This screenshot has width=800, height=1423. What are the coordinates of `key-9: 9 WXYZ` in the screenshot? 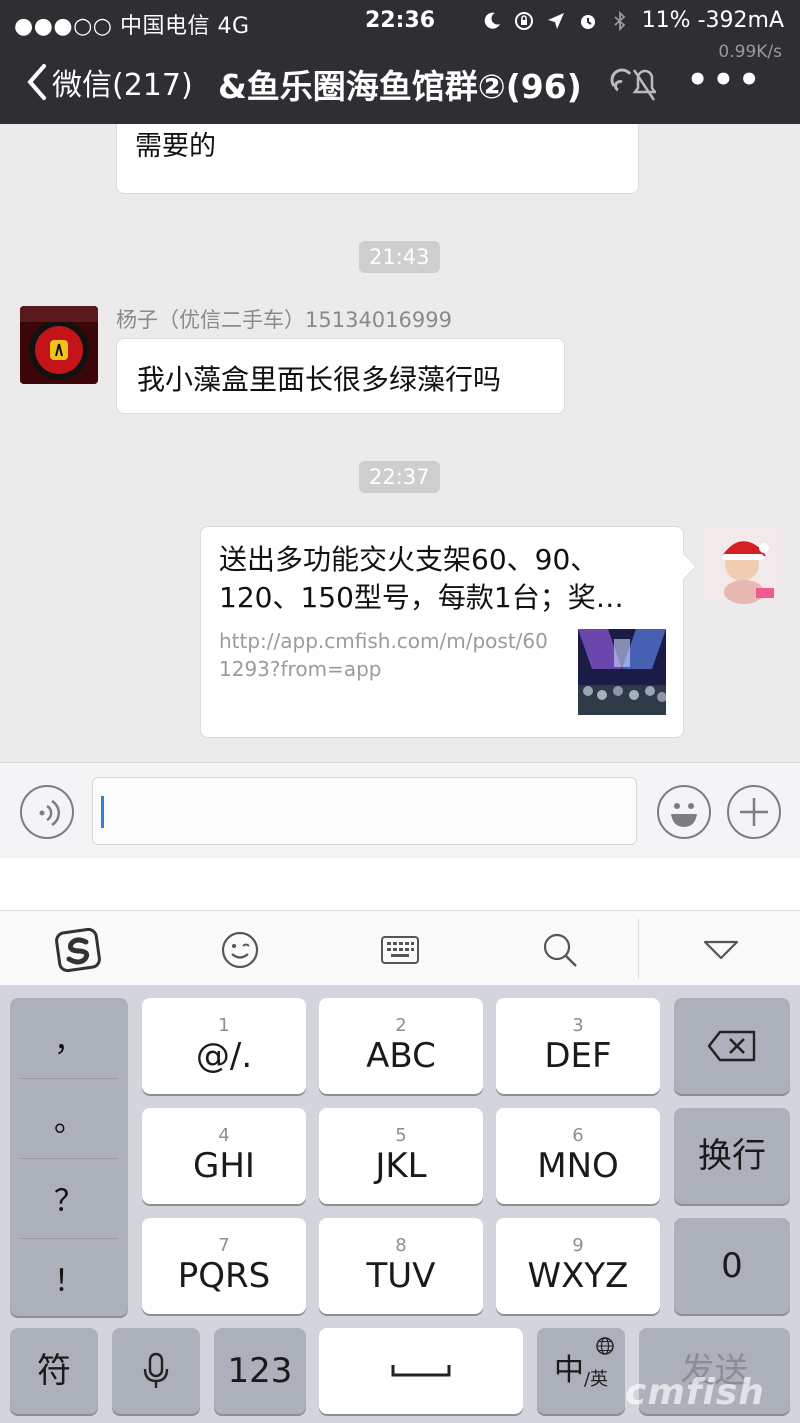 It's located at (578, 1266).